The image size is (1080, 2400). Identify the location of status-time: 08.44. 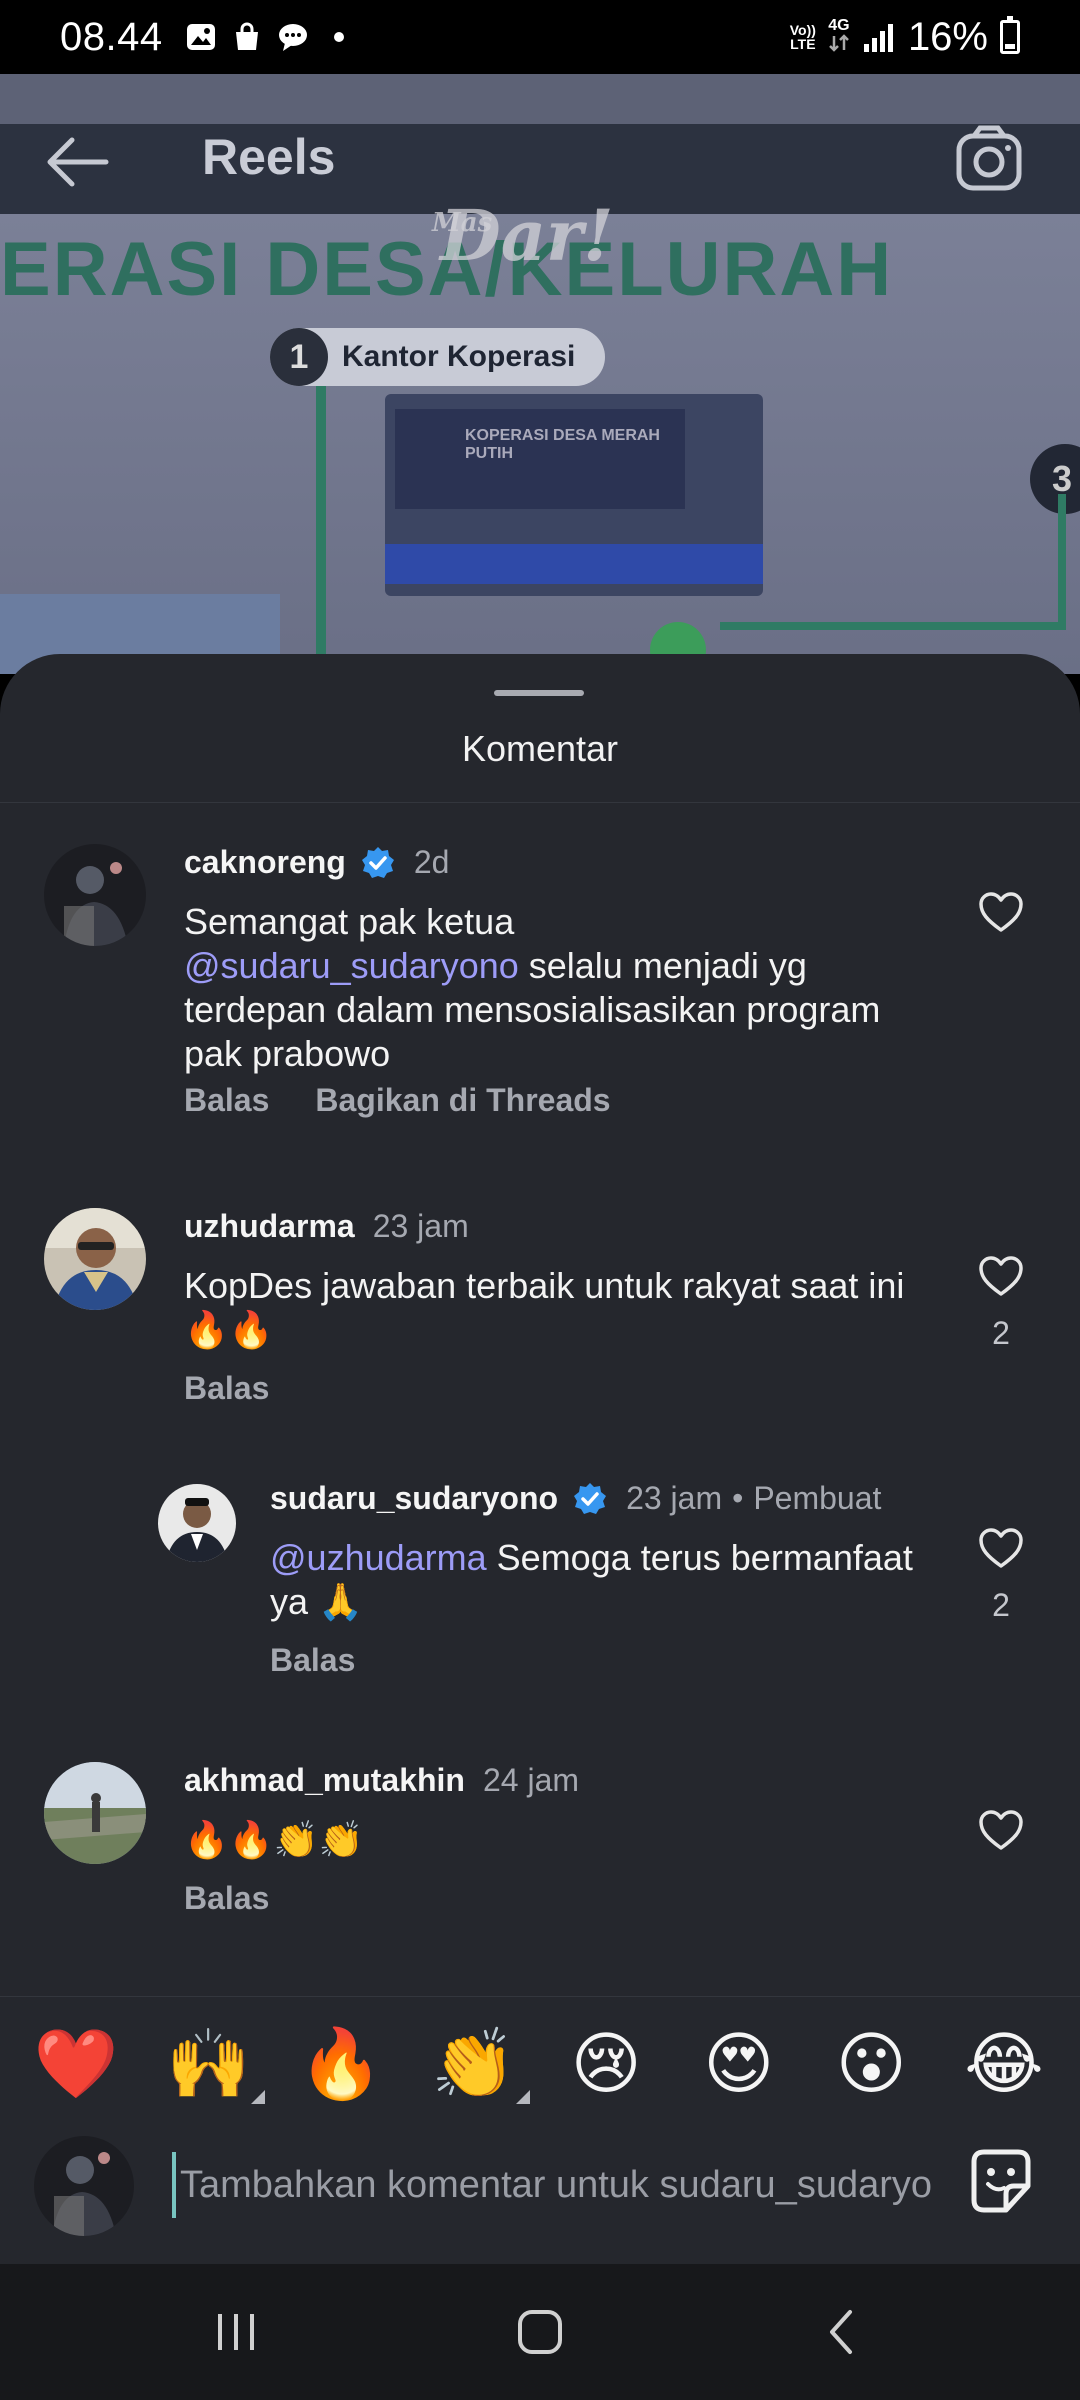
(111, 36).